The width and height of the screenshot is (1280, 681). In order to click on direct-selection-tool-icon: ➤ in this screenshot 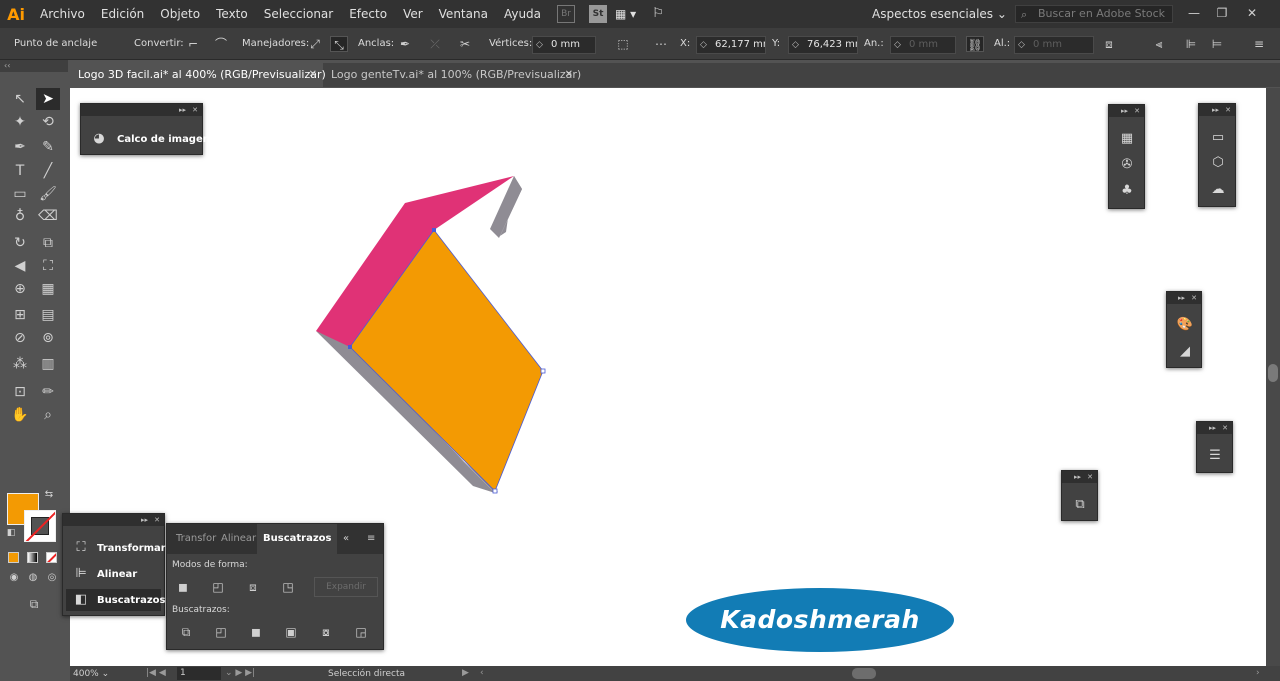, I will do `click(48, 99)`.